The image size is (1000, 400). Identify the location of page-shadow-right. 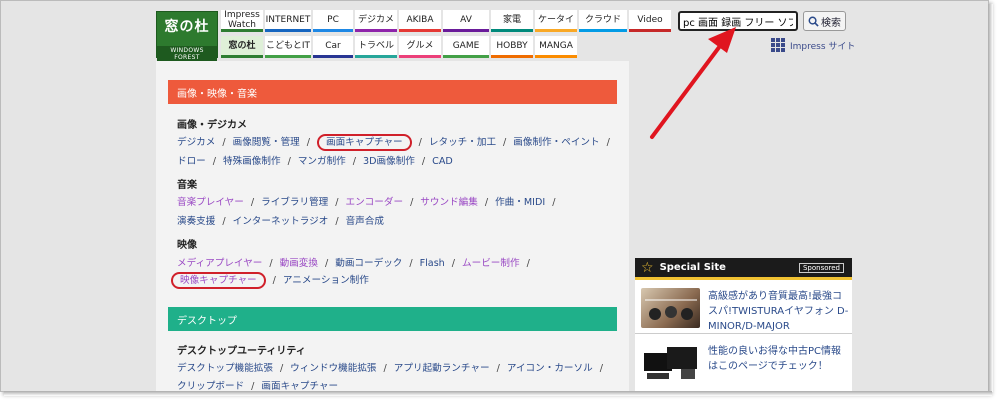
(990, 198).